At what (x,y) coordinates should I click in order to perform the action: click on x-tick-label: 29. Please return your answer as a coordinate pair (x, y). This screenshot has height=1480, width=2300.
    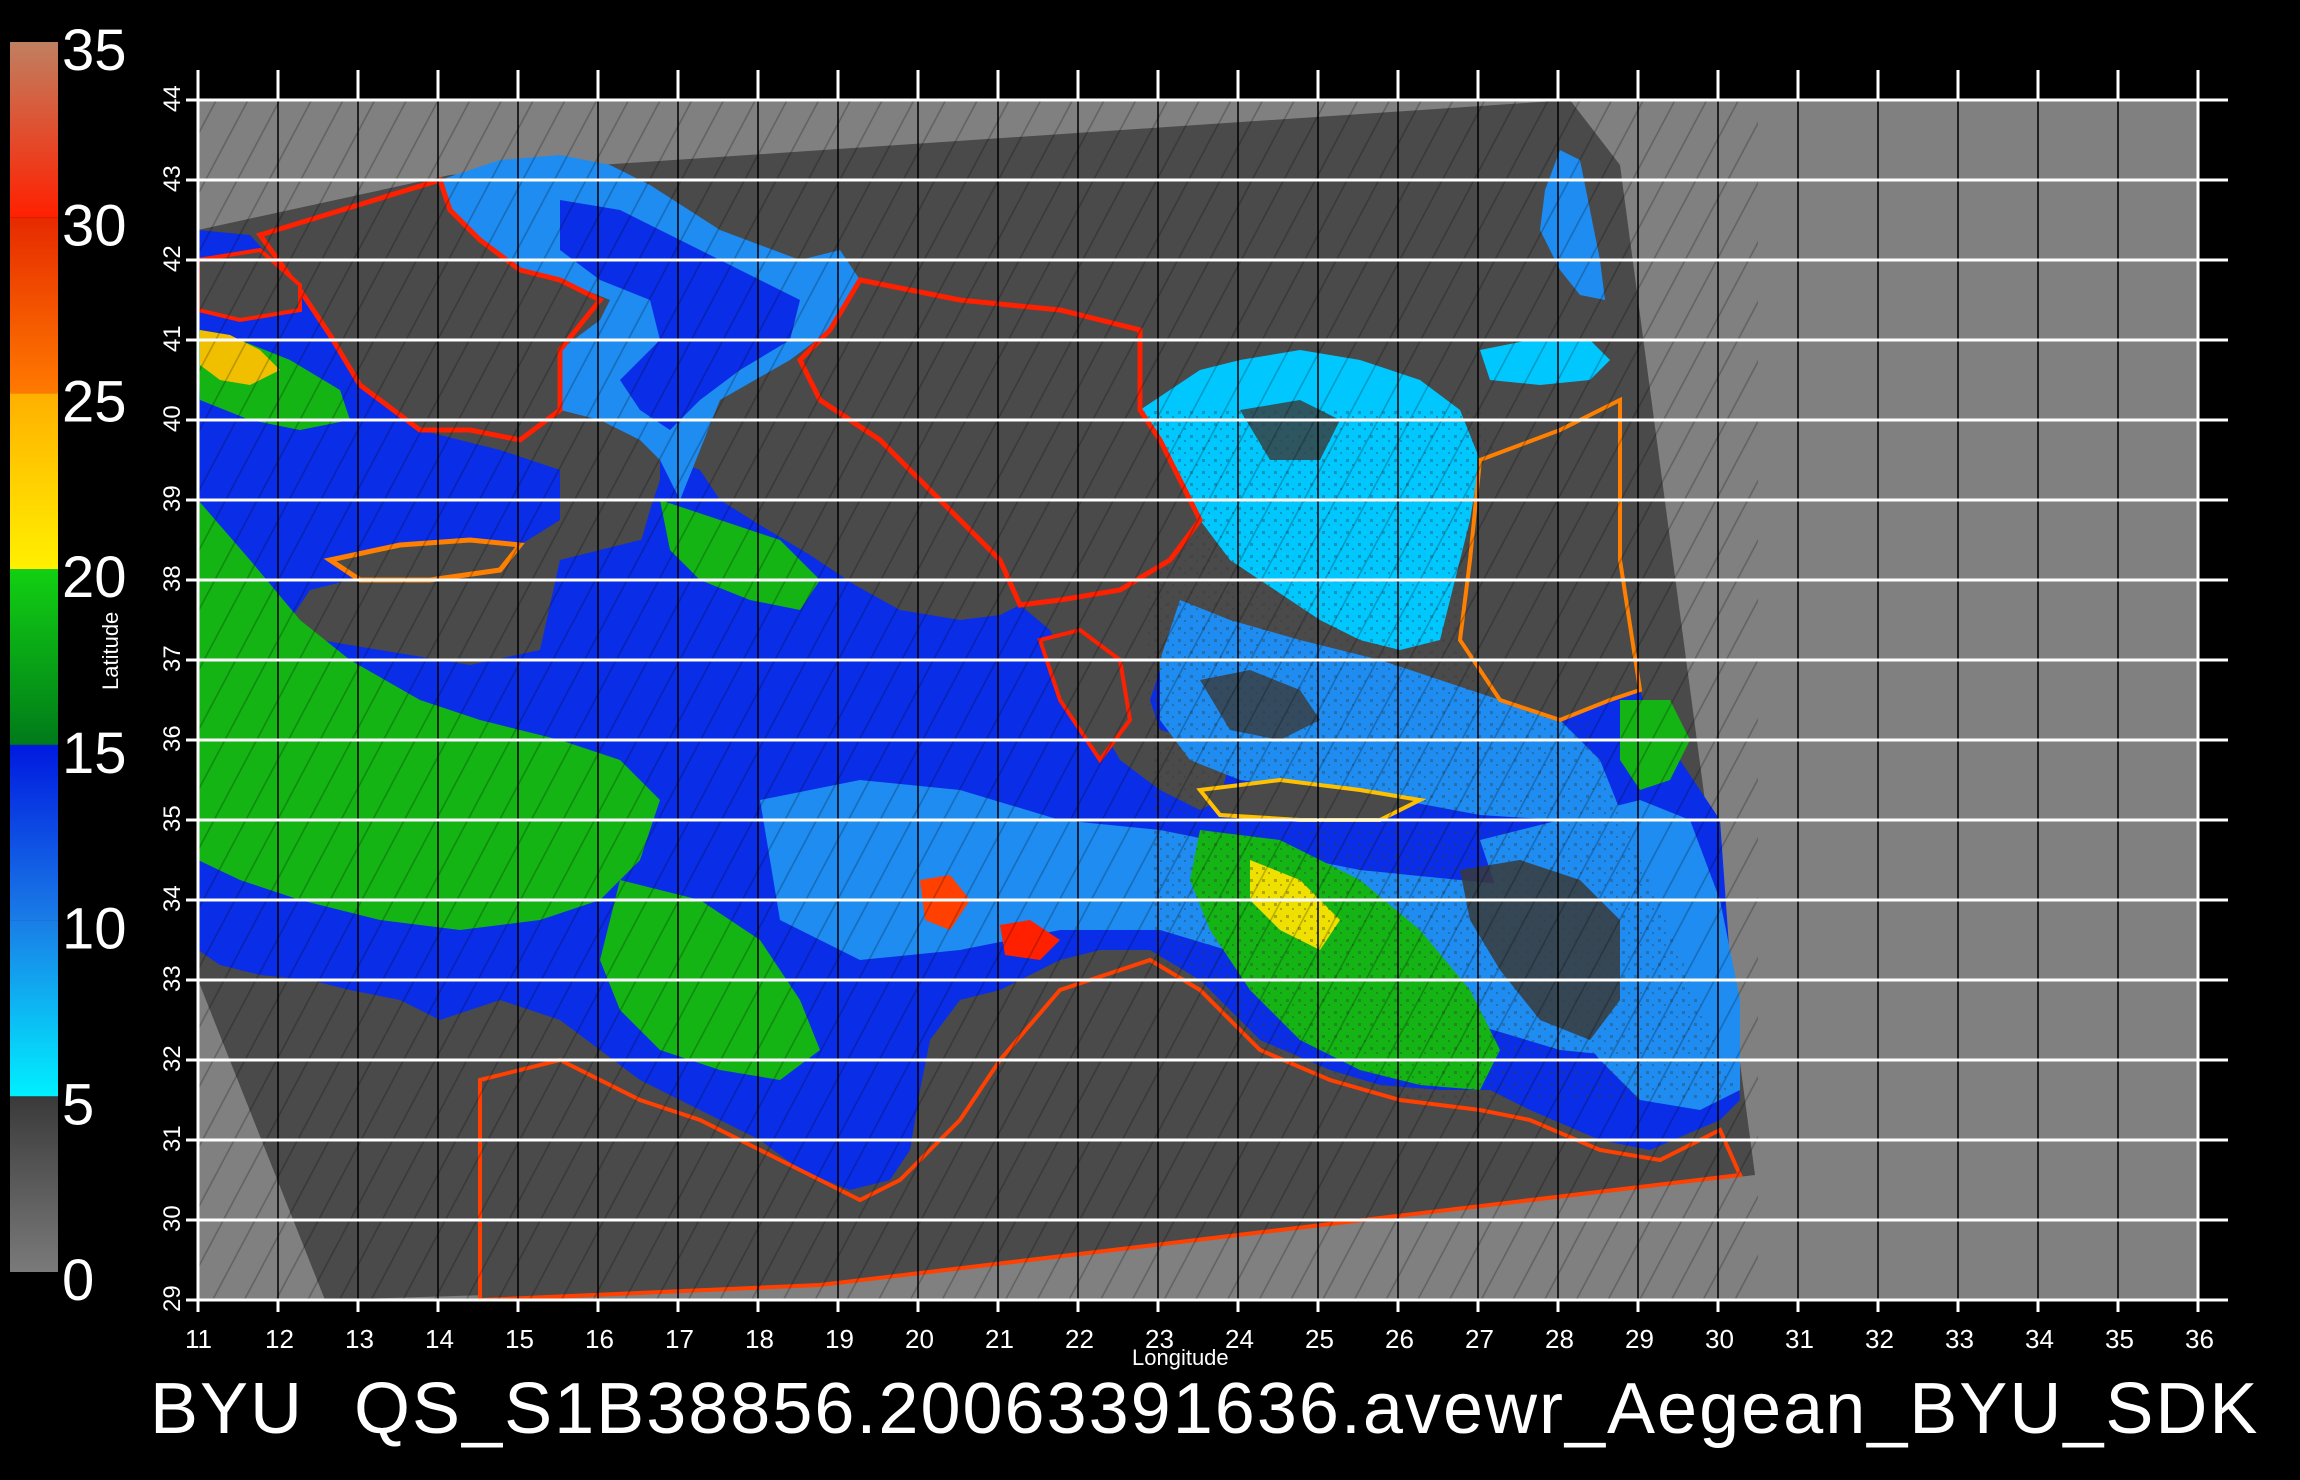
    Looking at the image, I should click on (1639, 1339).